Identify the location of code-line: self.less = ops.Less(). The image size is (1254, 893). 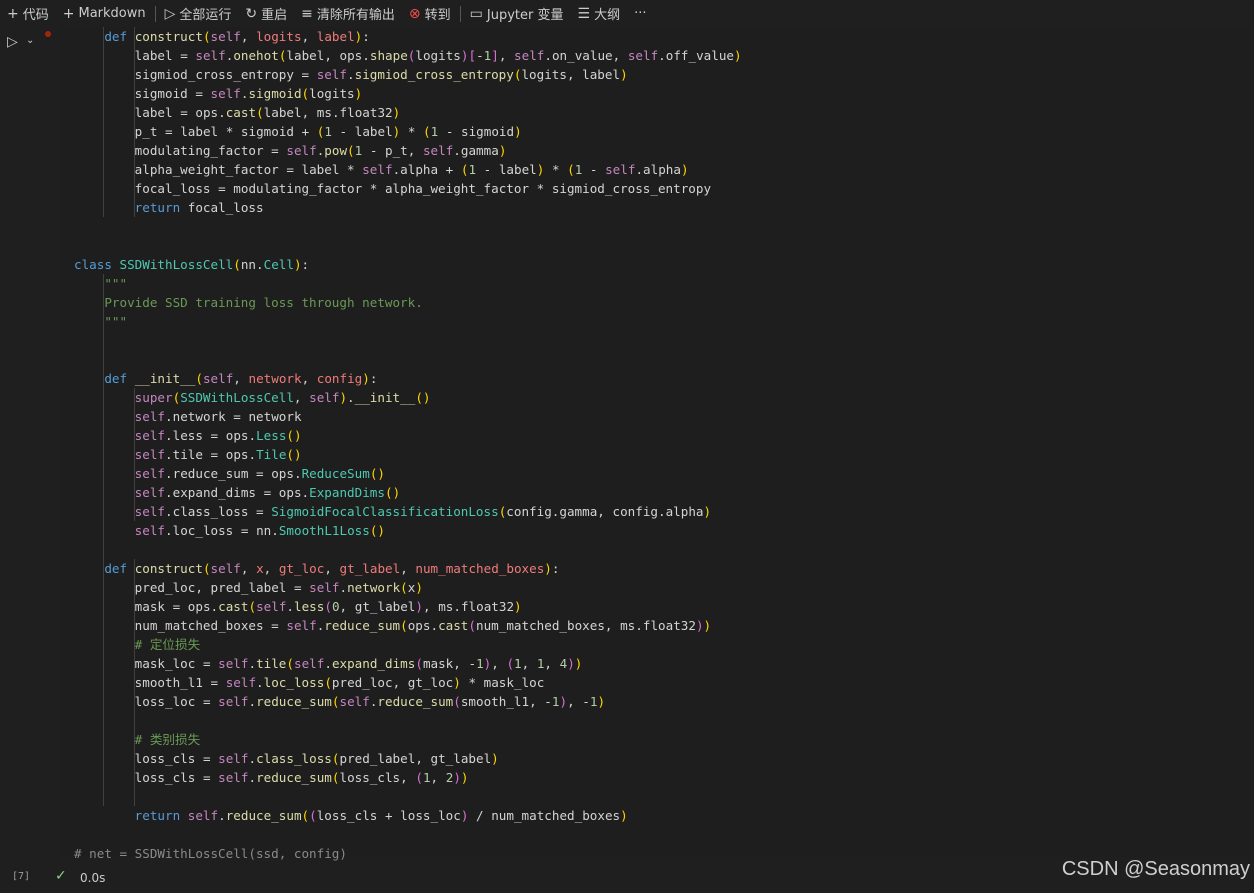
(408, 435).